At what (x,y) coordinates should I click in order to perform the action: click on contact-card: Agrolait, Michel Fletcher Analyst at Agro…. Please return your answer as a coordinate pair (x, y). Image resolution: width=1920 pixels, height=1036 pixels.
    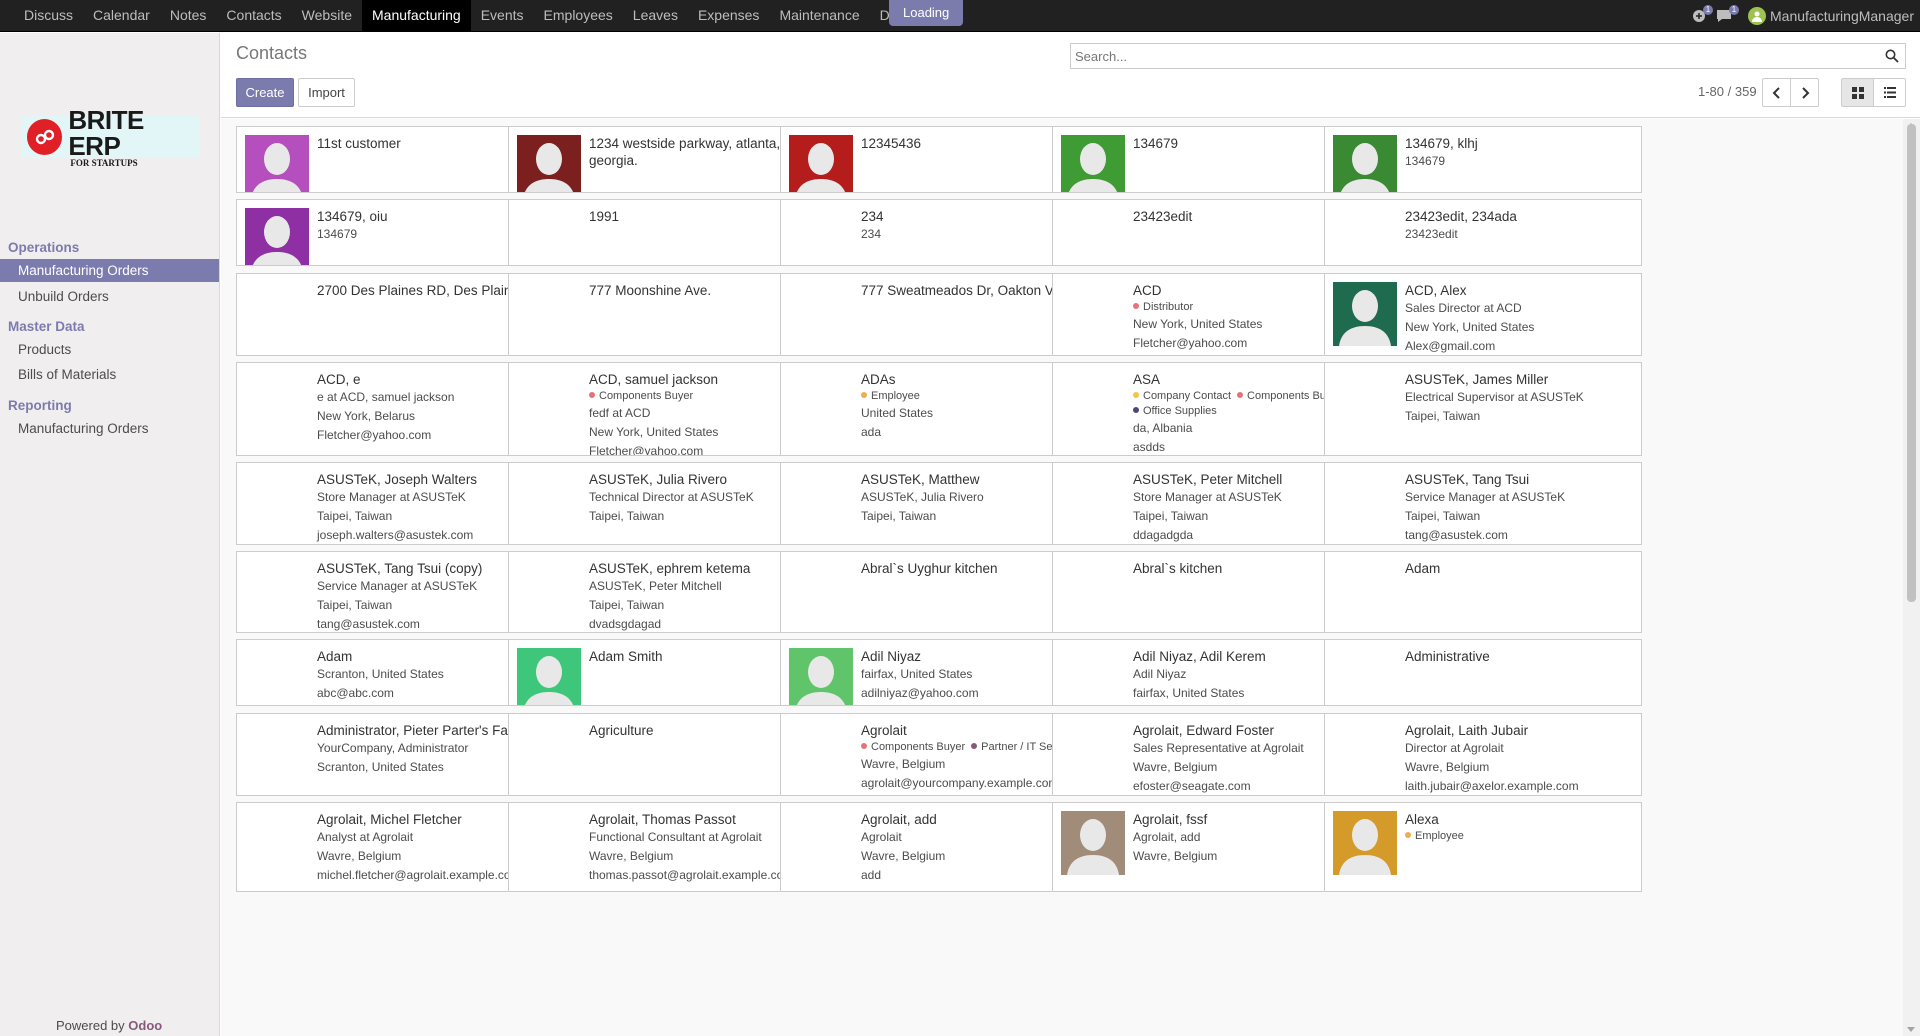
    Looking at the image, I should click on (395, 847).